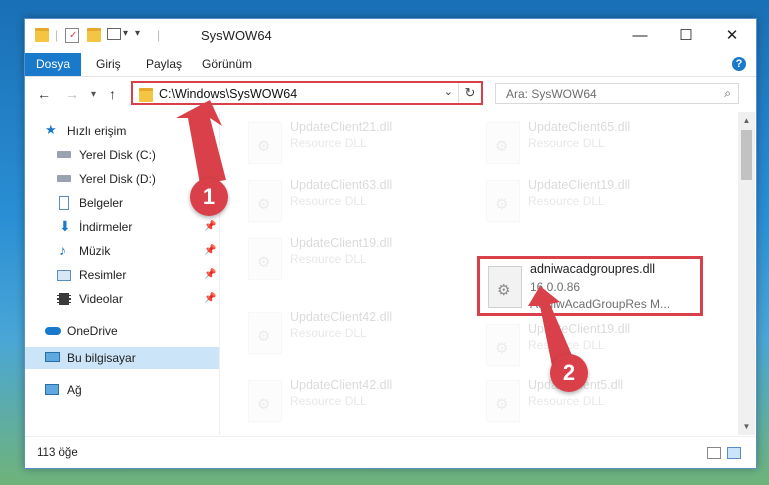 The image size is (769, 485). What do you see at coordinates (569, 373) in the screenshot?
I see `callout-2: 2` at bounding box center [569, 373].